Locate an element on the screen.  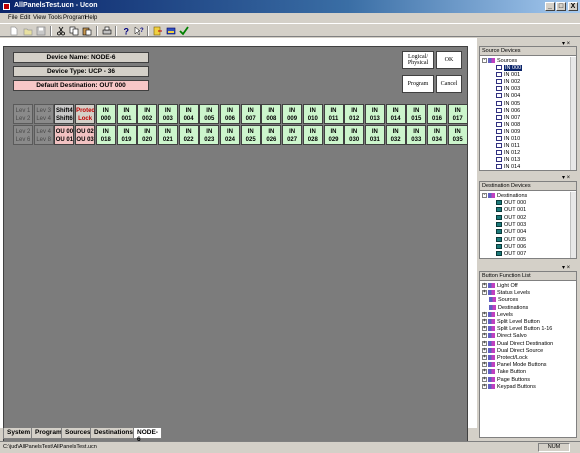
tab-node-6: NODE-6 is located at coordinates (147, 435).